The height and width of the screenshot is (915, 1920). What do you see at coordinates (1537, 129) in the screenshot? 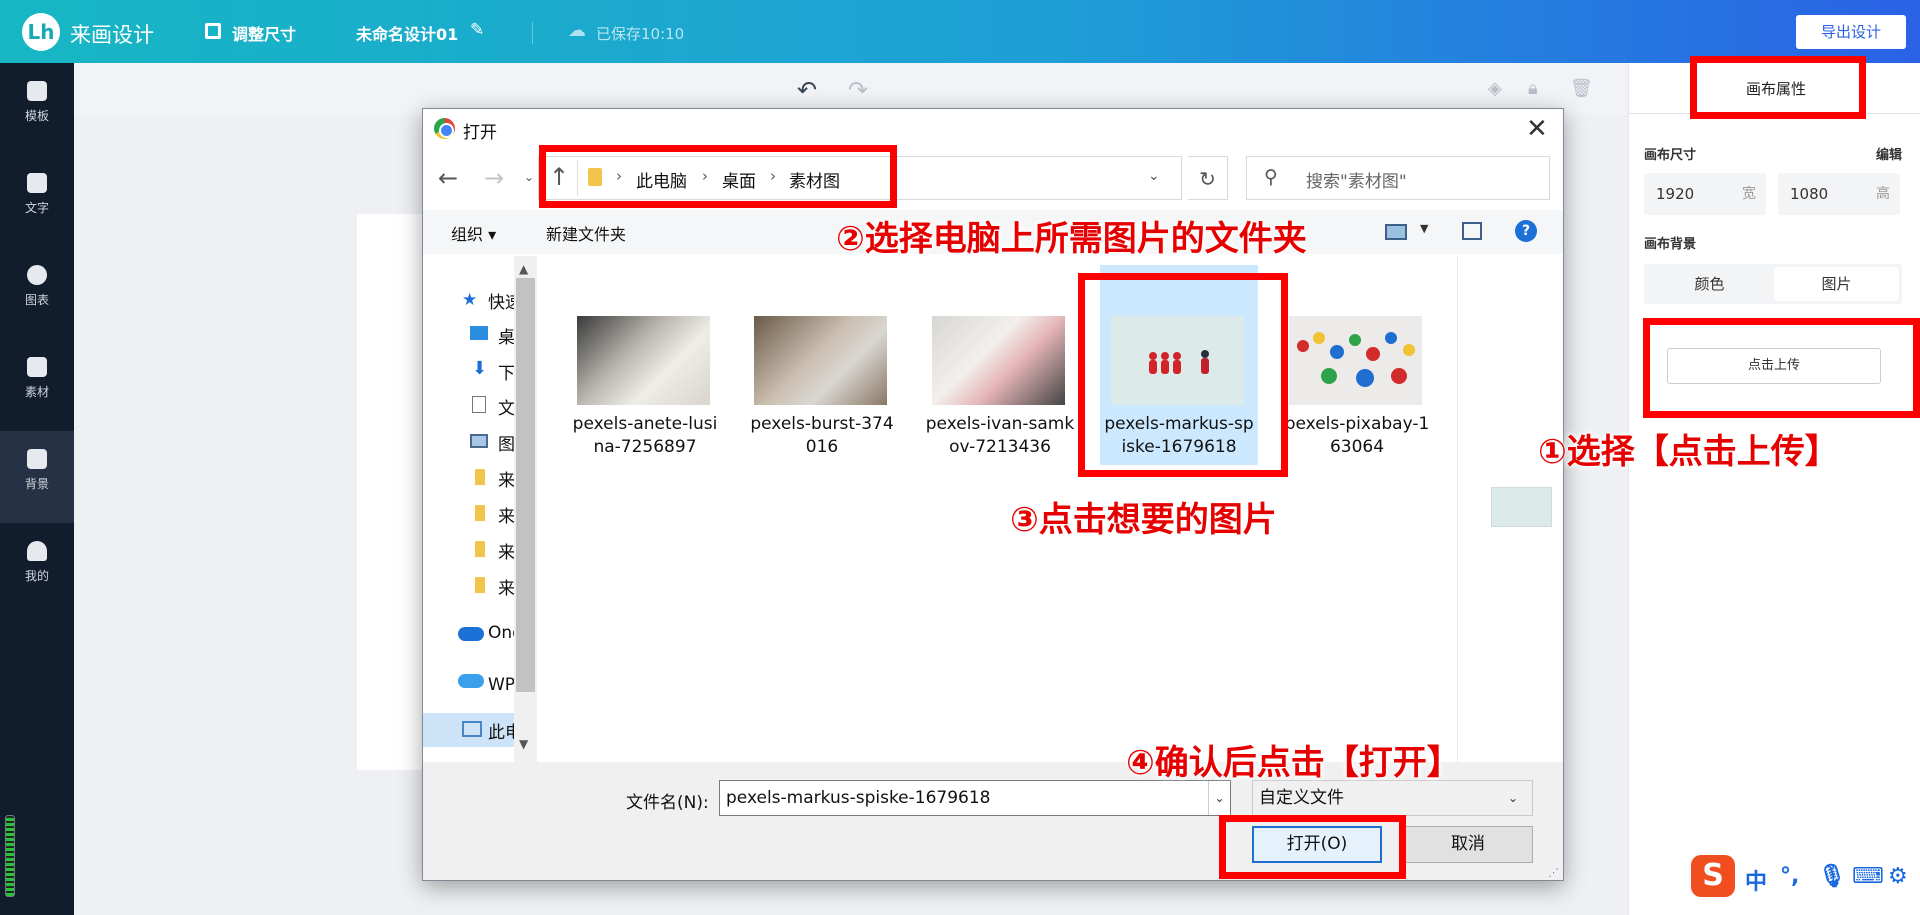
I see `close-icon: ✕` at bounding box center [1537, 129].